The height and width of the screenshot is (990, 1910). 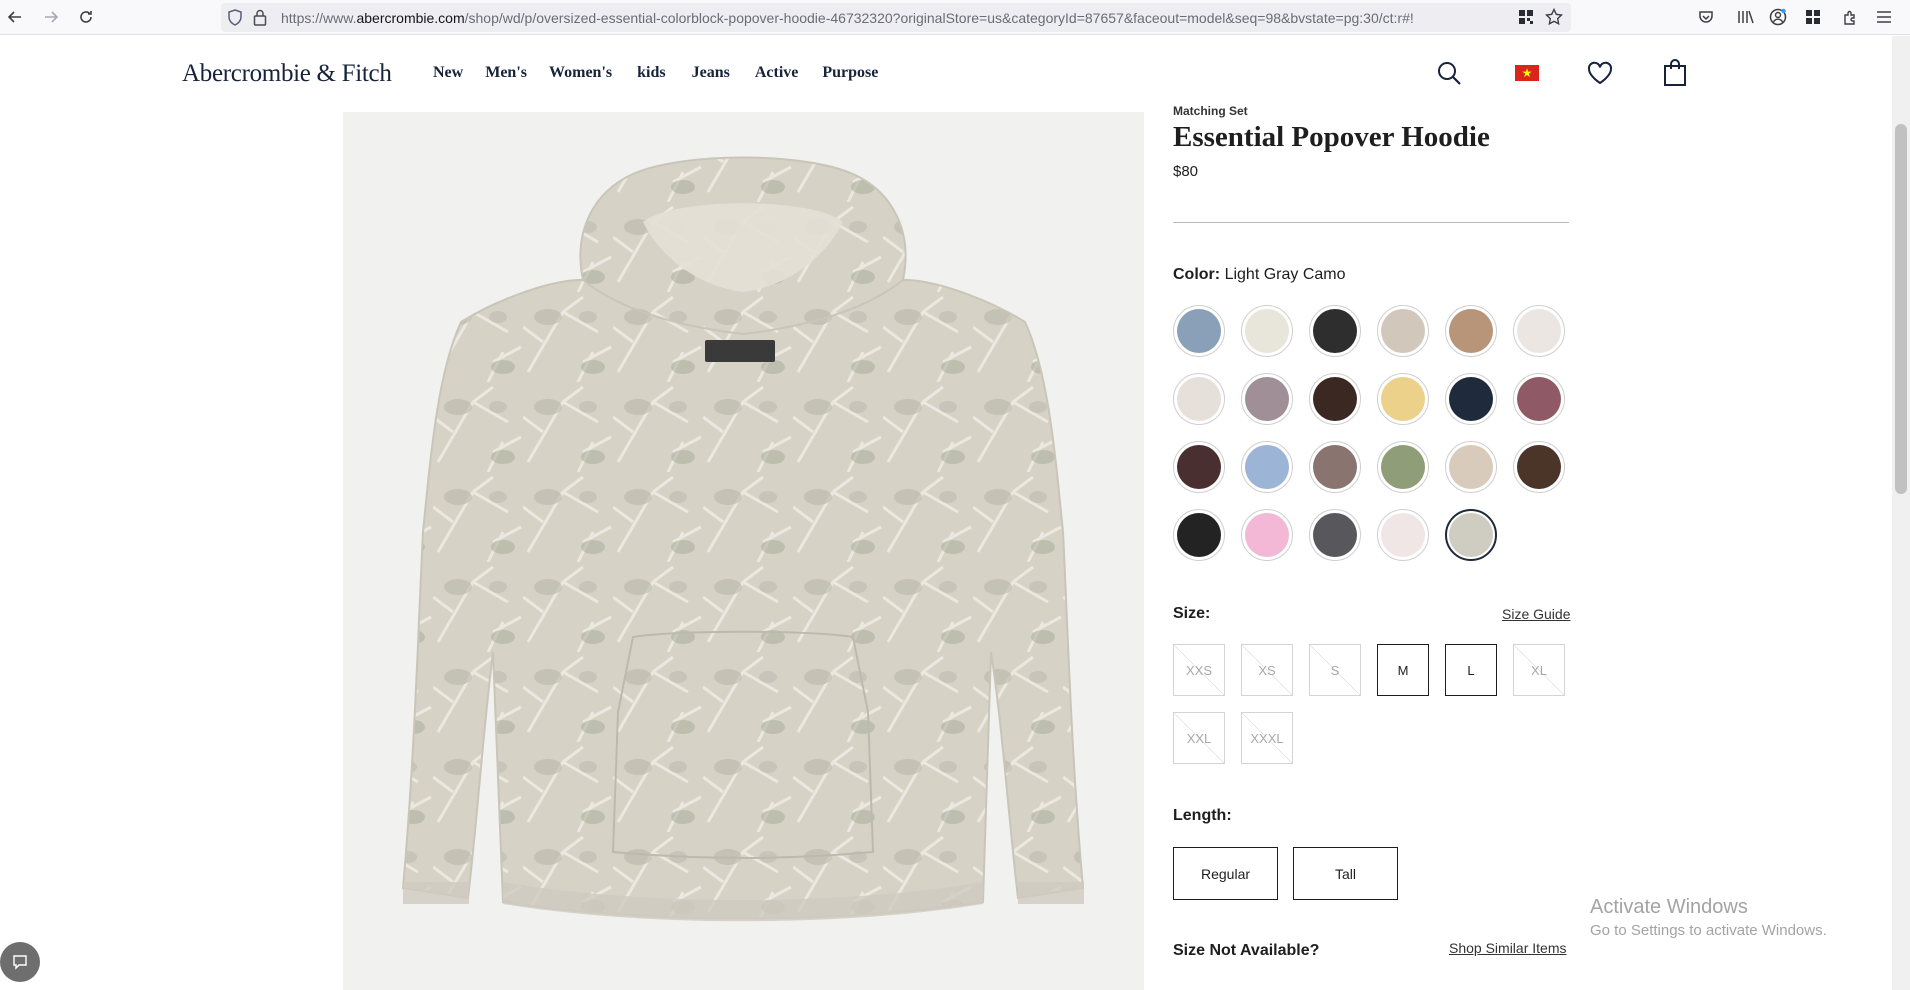 I want to click on size-option-xxl: XXL, so click(x=1199, y=738).